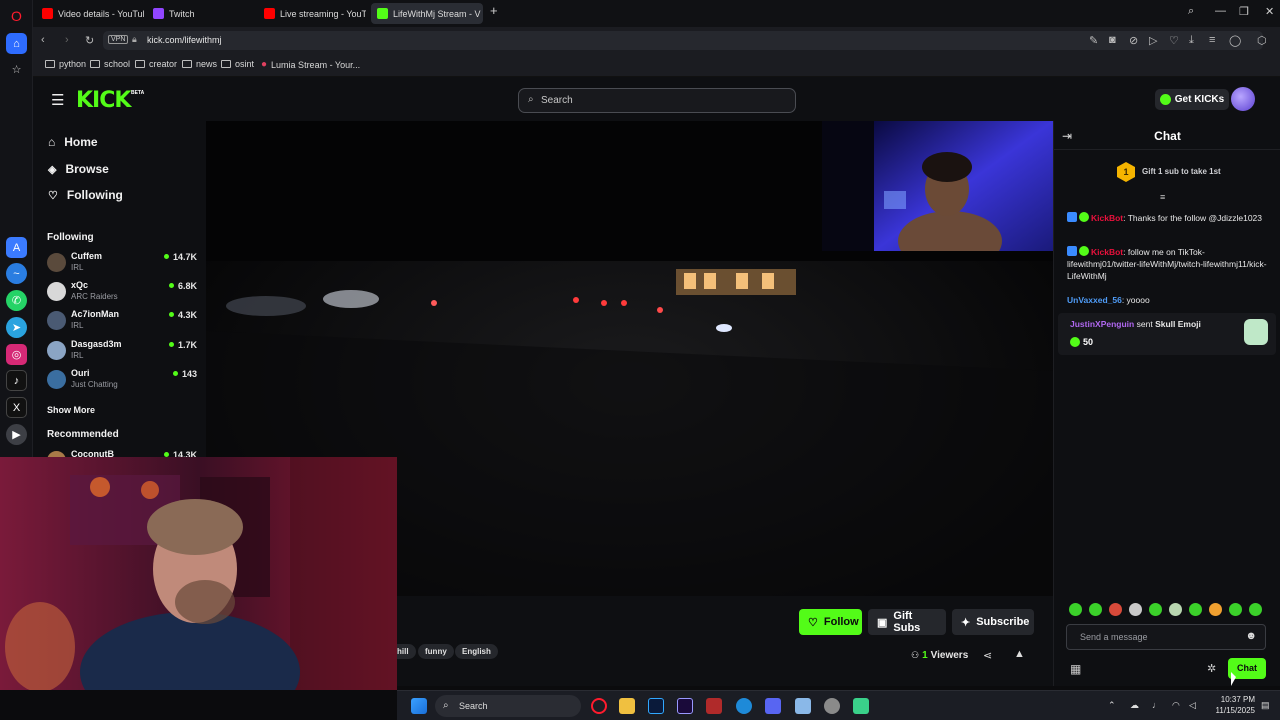 This screenshot has width=1280, height=720. Describe the element at coordinates (118, 39) in the screenshot. I see `vpn-badge: VPN` at that location.